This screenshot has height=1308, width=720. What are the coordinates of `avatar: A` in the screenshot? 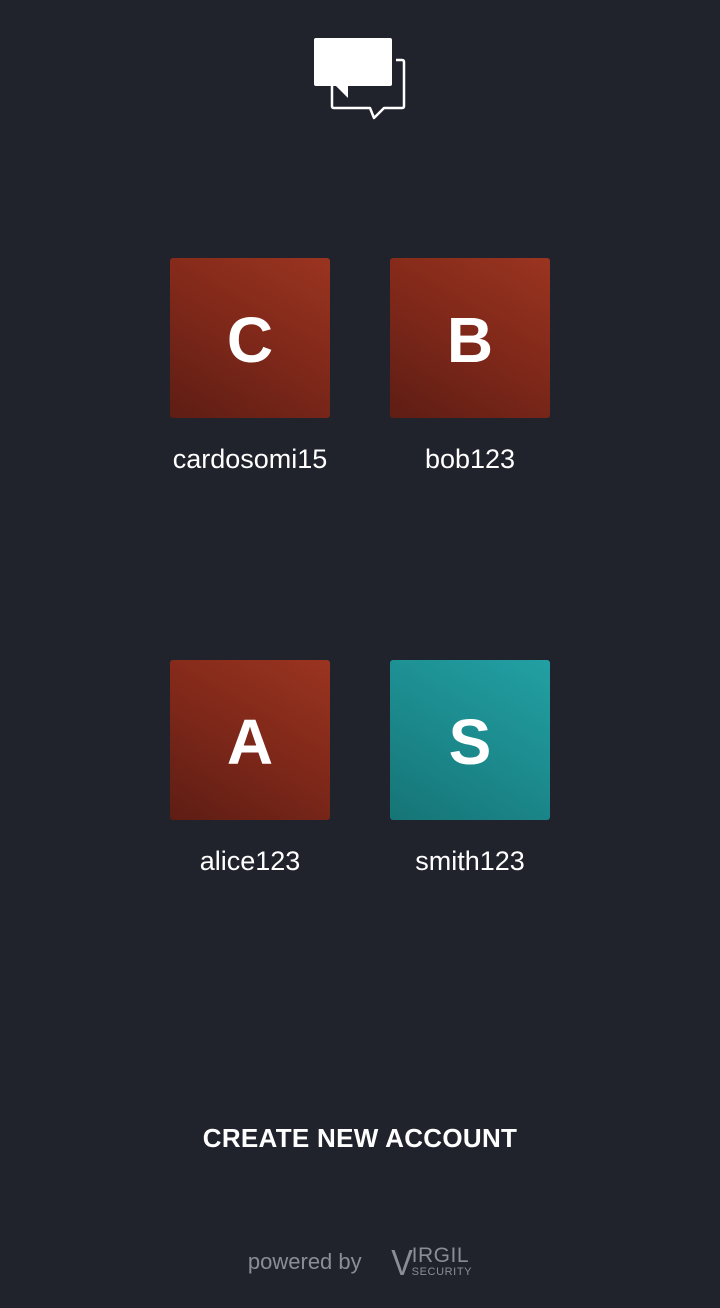 It's located at (250, 740).